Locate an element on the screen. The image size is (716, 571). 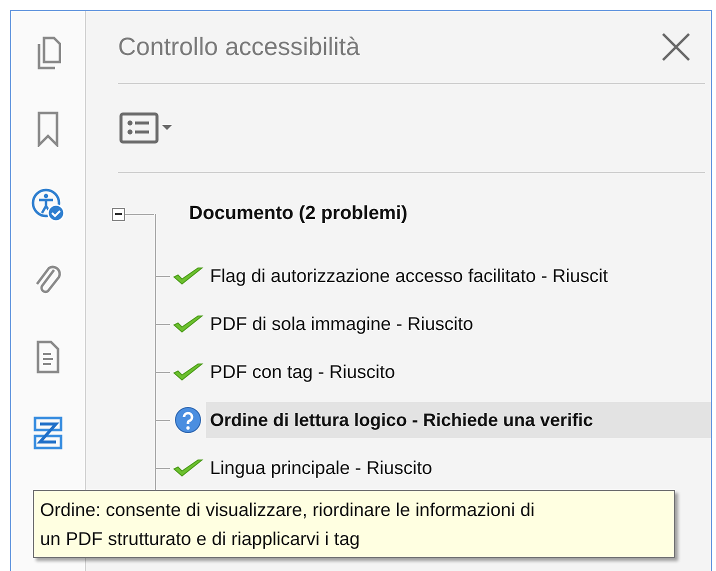
pages-icon is located at coordinates (48, 53).